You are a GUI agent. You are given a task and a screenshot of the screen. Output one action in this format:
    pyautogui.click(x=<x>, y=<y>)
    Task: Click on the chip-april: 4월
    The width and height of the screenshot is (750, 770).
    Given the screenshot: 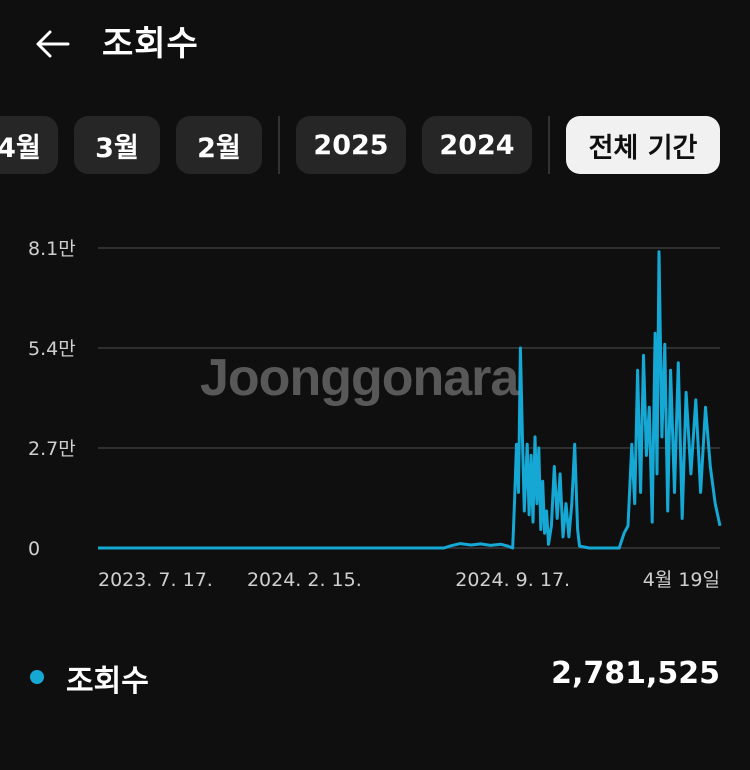 What is the action you would take?
    pyautogui.click(x=29, y=145)
    